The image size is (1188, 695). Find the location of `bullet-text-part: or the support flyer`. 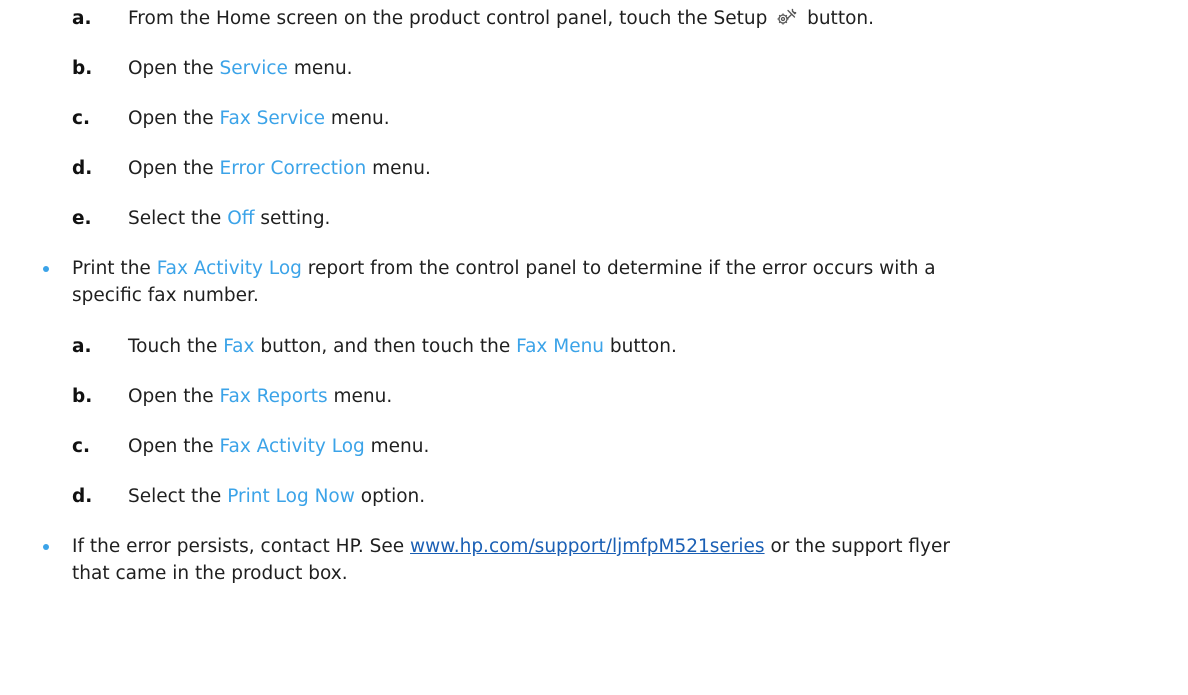

bullet-text-part: or the support flyer is located at coordinates (860, 546).